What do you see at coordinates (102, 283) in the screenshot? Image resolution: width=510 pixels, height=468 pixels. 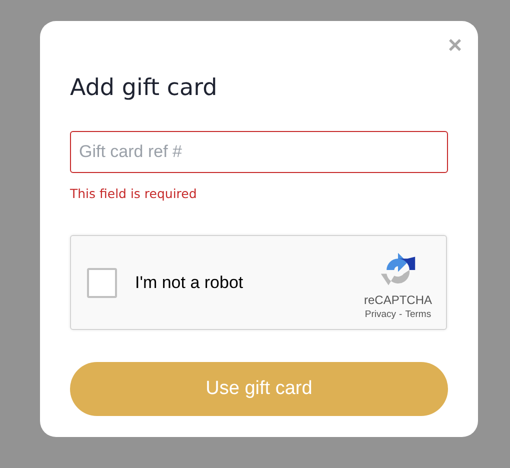 I see `checkbox` at bounding box center [102, 283].